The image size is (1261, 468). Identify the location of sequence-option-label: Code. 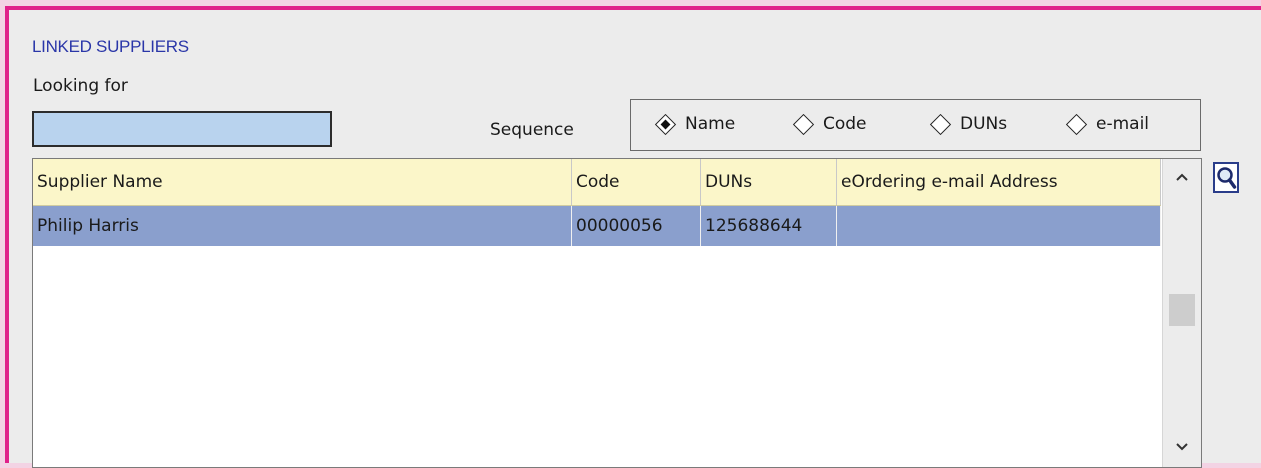
(845, 124).